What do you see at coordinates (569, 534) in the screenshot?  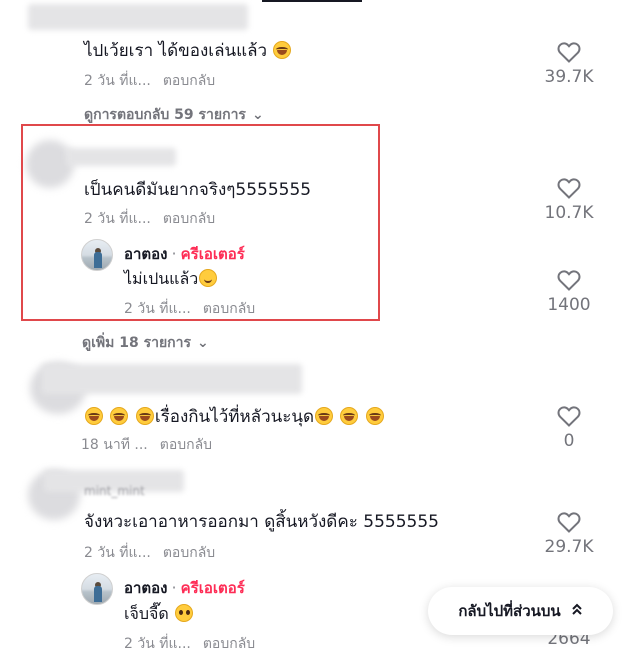 I see `like-button: 29.7K` at bounding box center [569, 534].